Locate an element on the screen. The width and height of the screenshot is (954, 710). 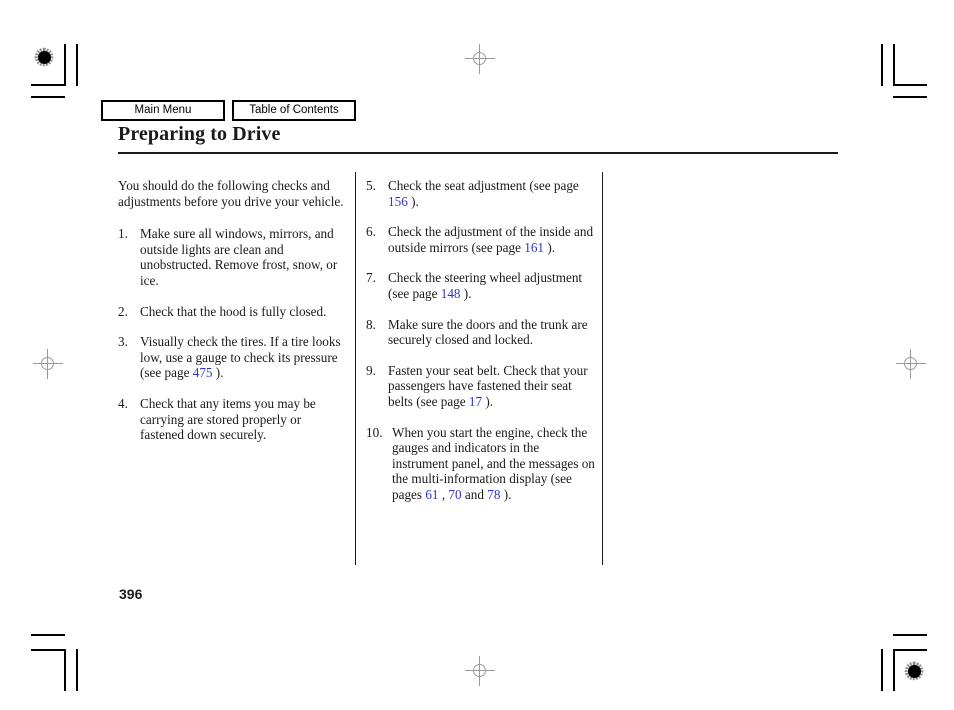
list-item-text: Check that the hood is fully closed. is located at coordinates (233, 311).